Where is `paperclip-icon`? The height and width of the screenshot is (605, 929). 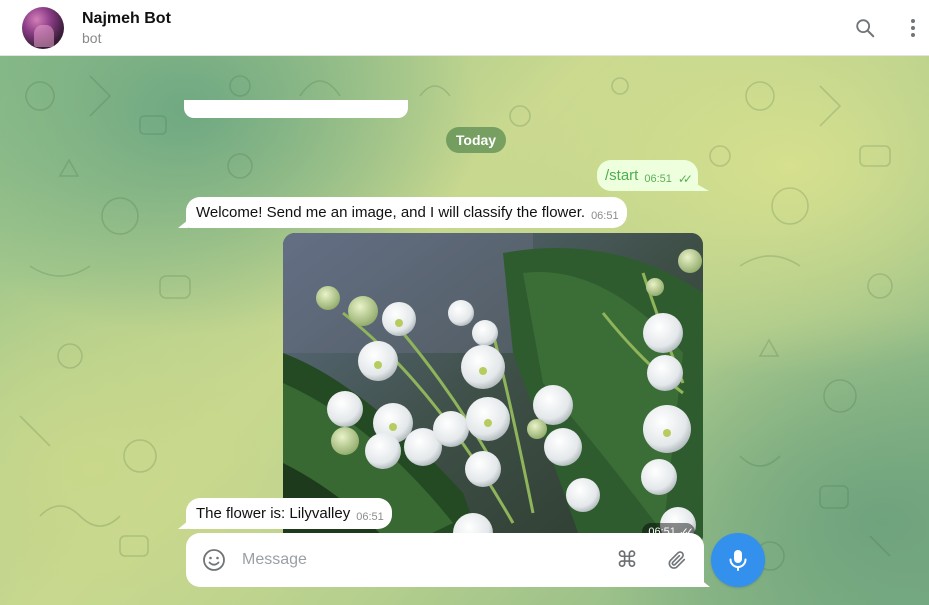 paperclip-icon is located at coordinates (677, 560).